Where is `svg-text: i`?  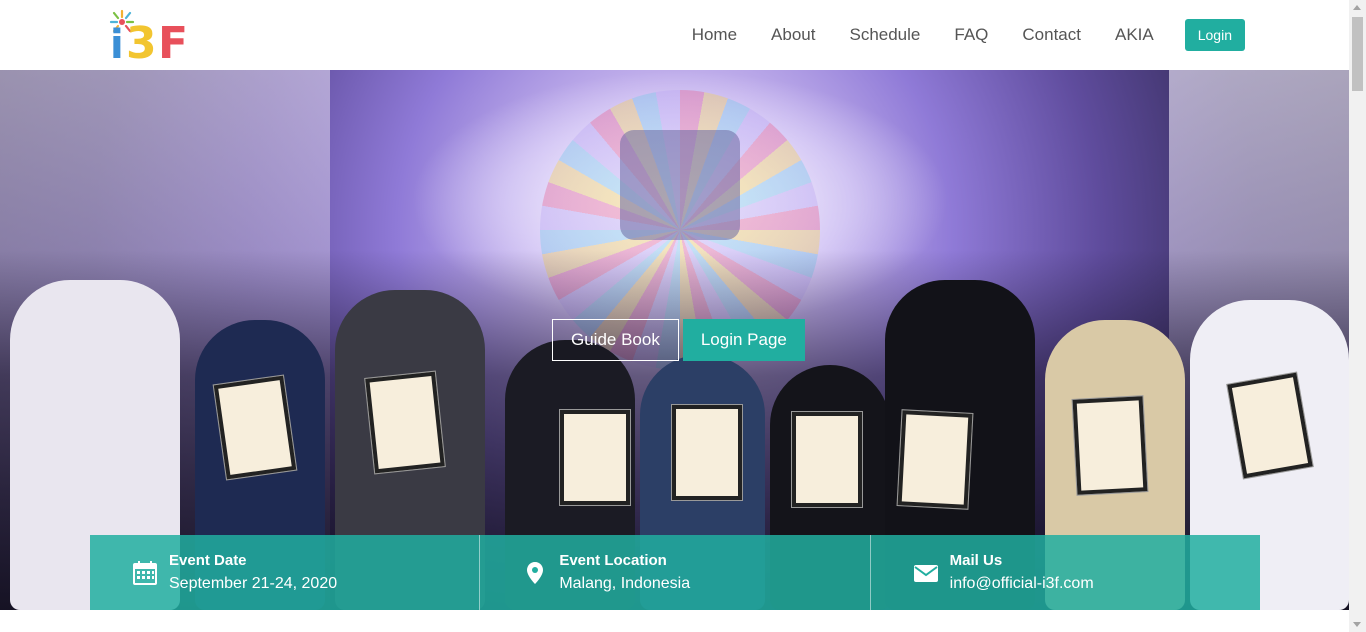
svg-text: i is located at coordinates (117, 42).